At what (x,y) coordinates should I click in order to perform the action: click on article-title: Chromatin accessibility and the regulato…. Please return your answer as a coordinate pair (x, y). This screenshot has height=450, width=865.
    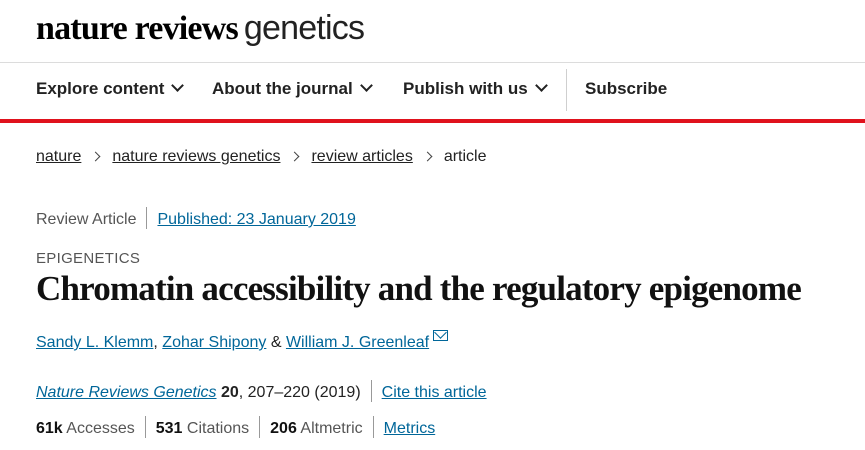
    Looking at the image, I should click on (419, 288).